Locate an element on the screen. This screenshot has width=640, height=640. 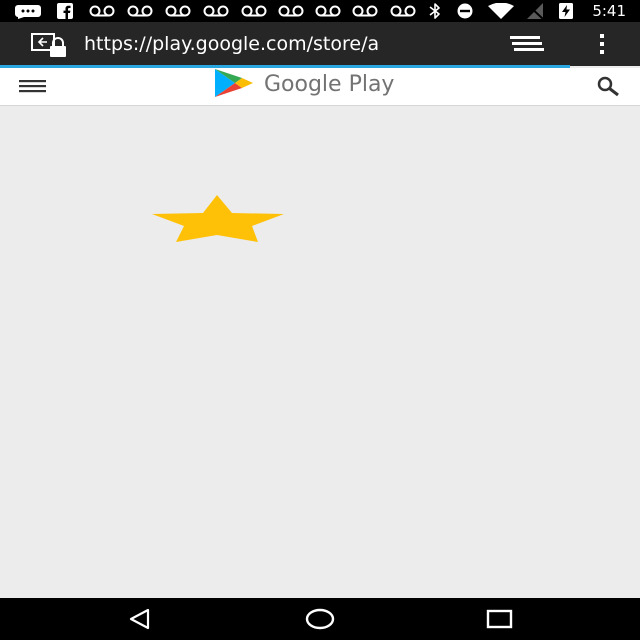
status-time: 5:41 is located at coordinates (609, 11).